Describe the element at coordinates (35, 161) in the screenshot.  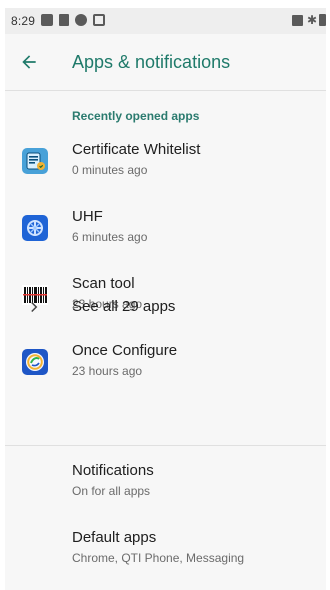
I see `certificate-icon` at that location.